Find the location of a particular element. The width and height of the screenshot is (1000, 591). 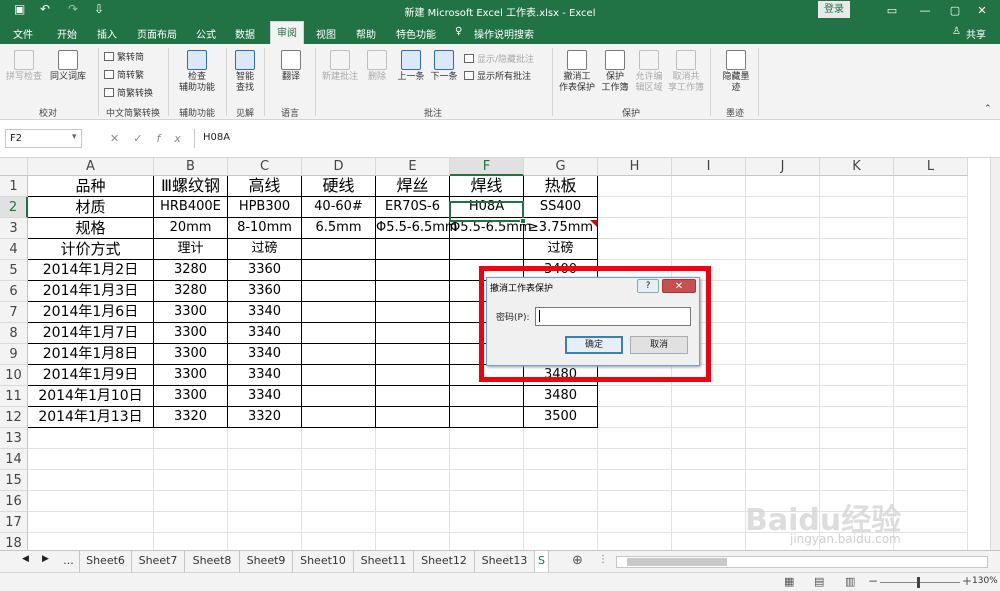

share-button: 共享 is located at coordinates (976, 33).